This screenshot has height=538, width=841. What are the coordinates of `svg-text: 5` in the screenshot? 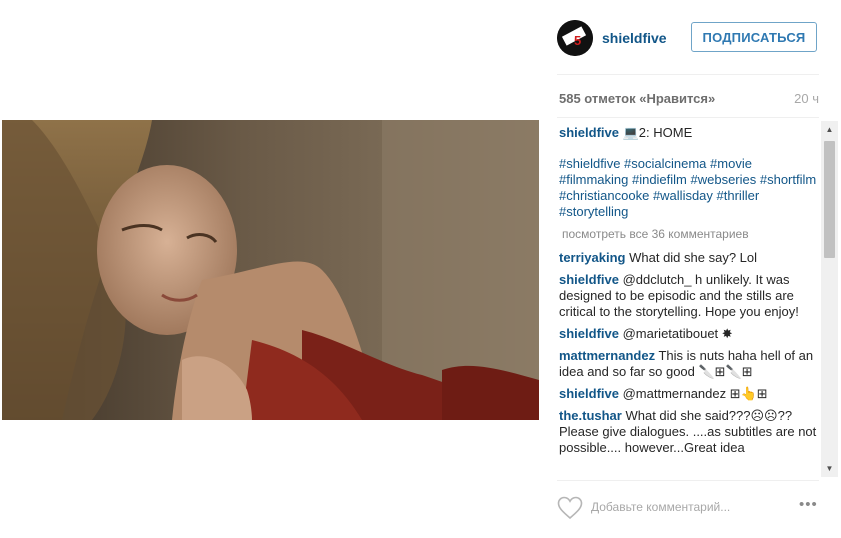 It's located at (577, 40).